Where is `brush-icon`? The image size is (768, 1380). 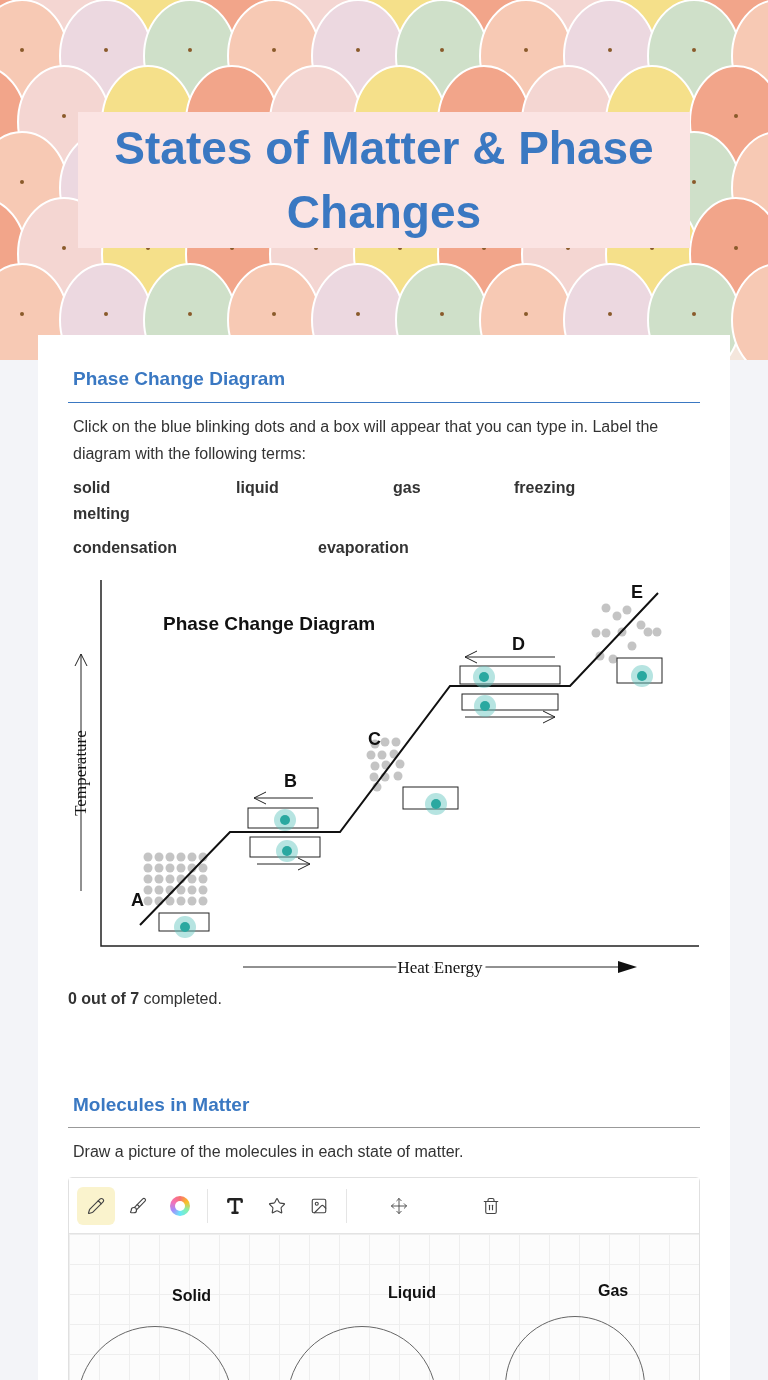 brush-icon is located at coordinates (138, 1205).